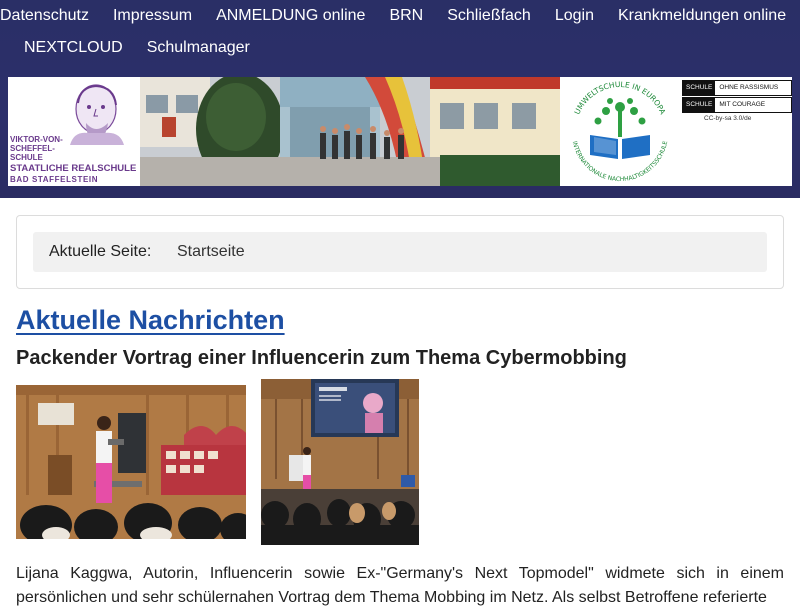 Image resolution: width=800 pixels, height=610 pixels. What do you see at coordinates (97, 114) in the screenshot?
I see `portrait-icon` at bounding box center [97, 114].